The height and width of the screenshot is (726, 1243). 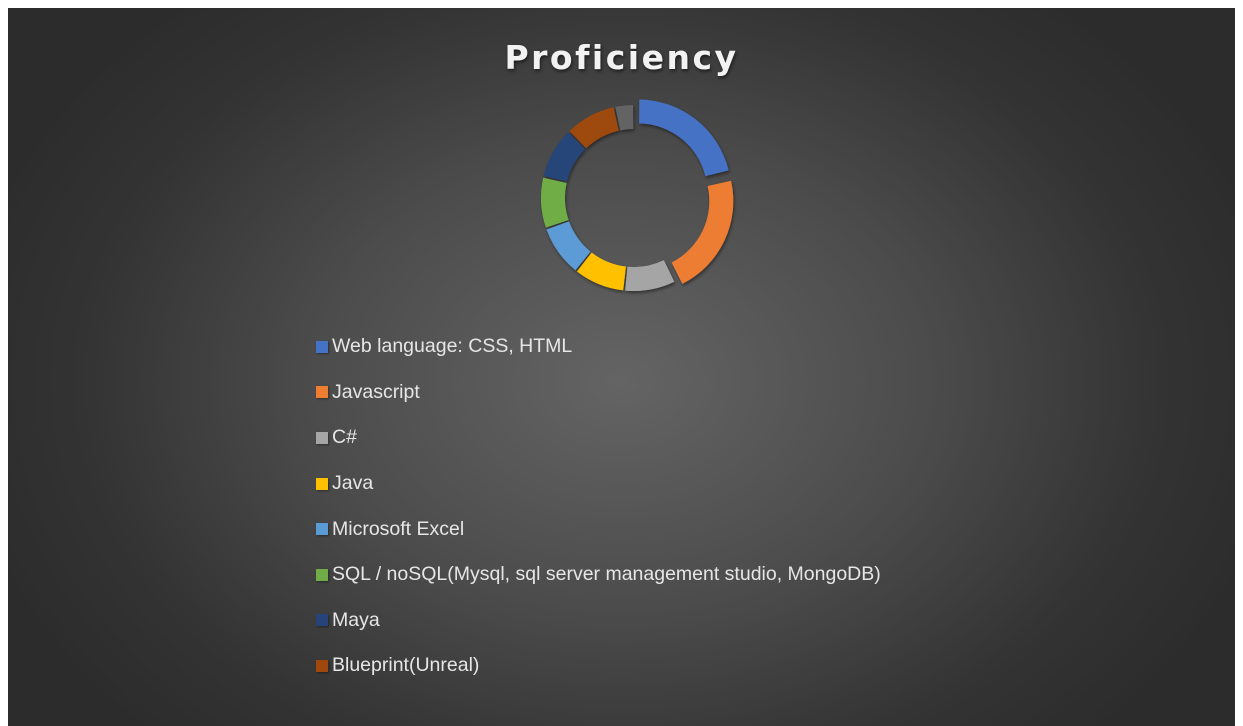 What do you see at coordinates (598, 529) in the screenshot?
I see `legend-item: Microsoft Excel` at bounding box center [598, 529].